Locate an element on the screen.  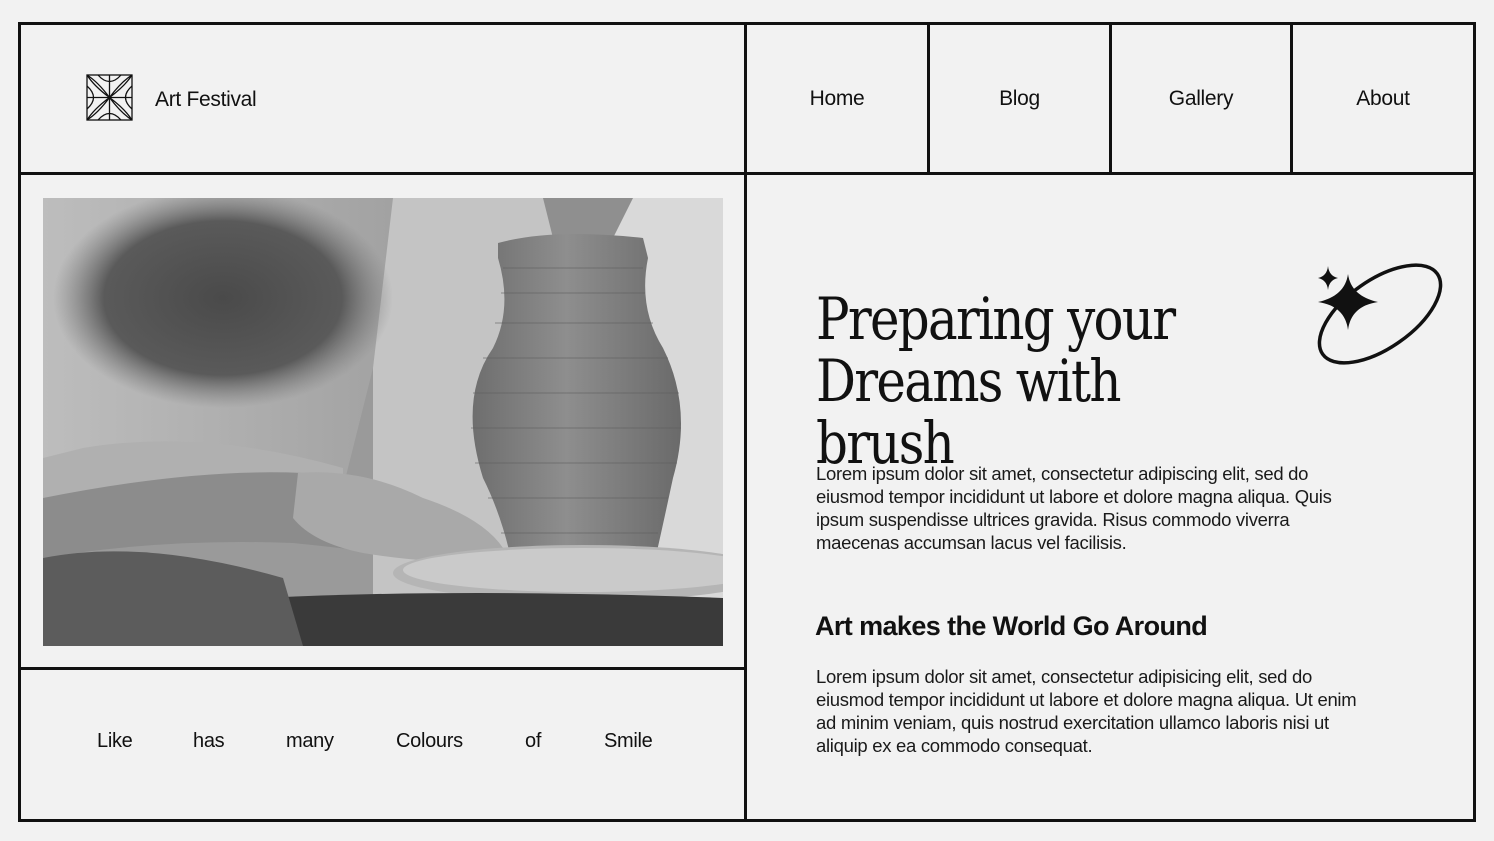
photo-strip-divider is located at coordinates (382, 668).